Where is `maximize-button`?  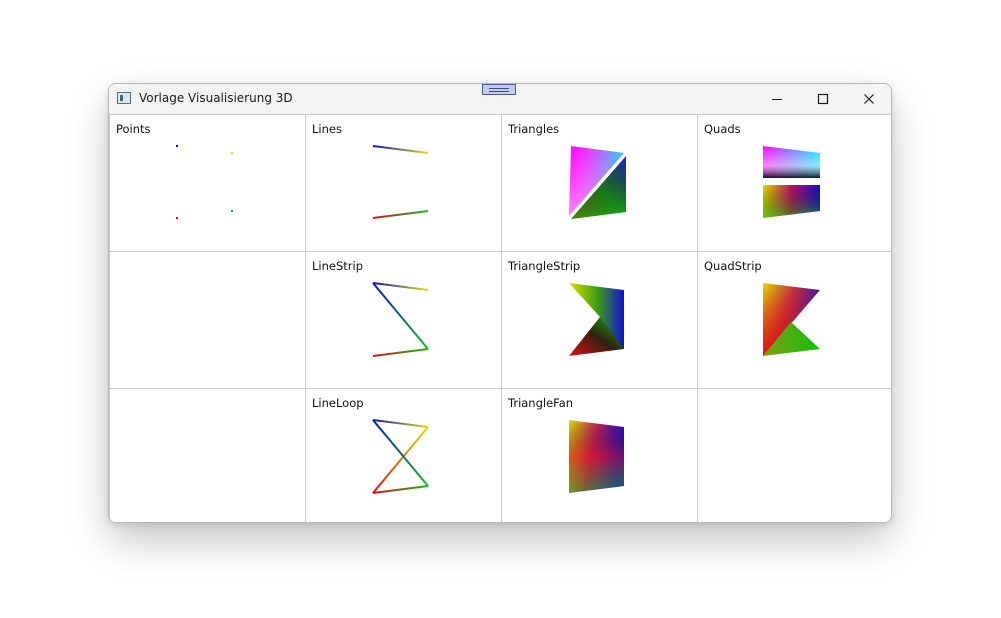 maximize-button is located at coordinates (823, 99).